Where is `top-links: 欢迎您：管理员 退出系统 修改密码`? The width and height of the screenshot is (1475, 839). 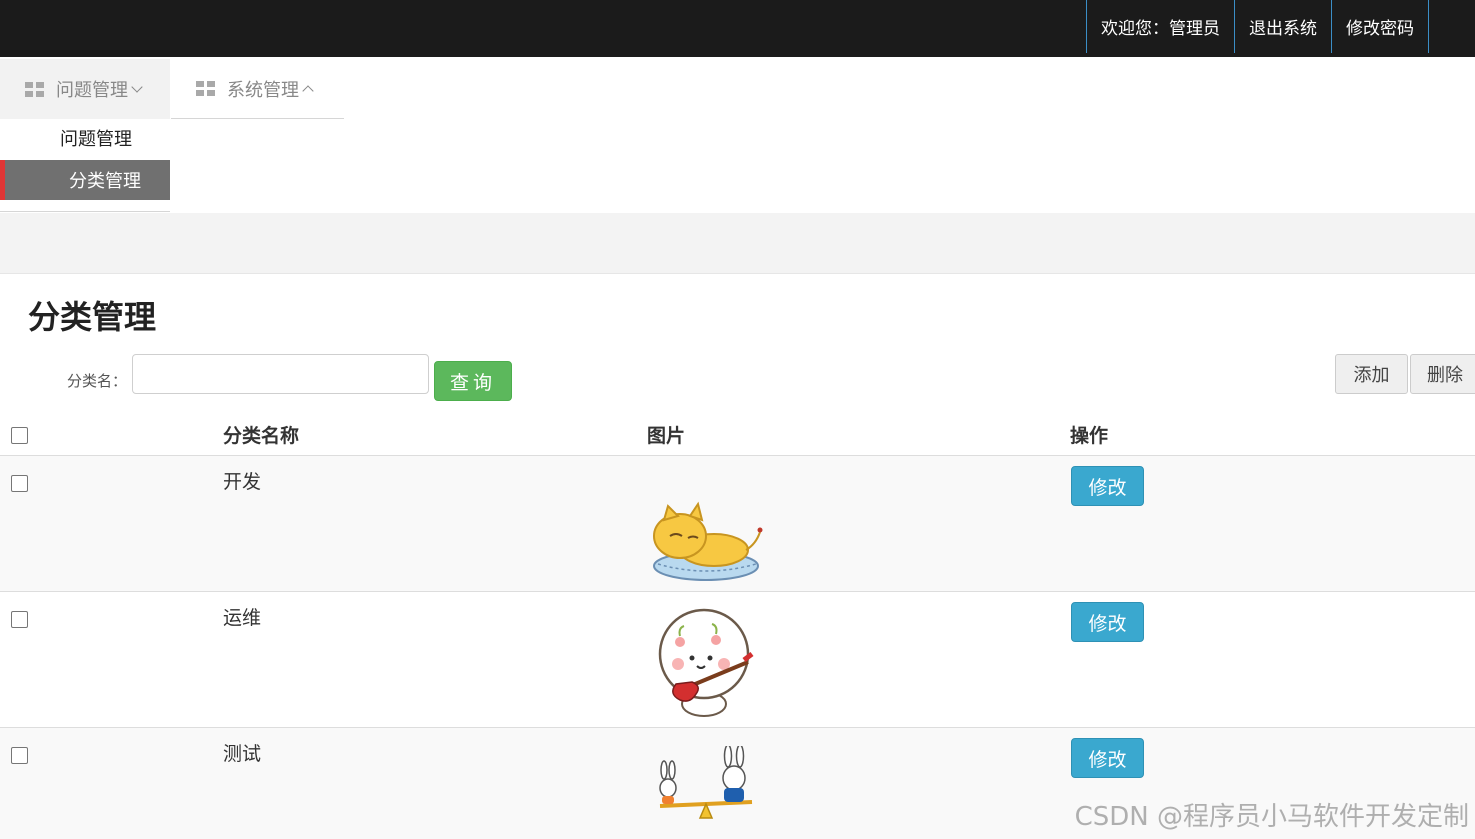 top-links: 欢迎您：管理员 退出系统 修改密码 is located at coordinates (1257, 26).